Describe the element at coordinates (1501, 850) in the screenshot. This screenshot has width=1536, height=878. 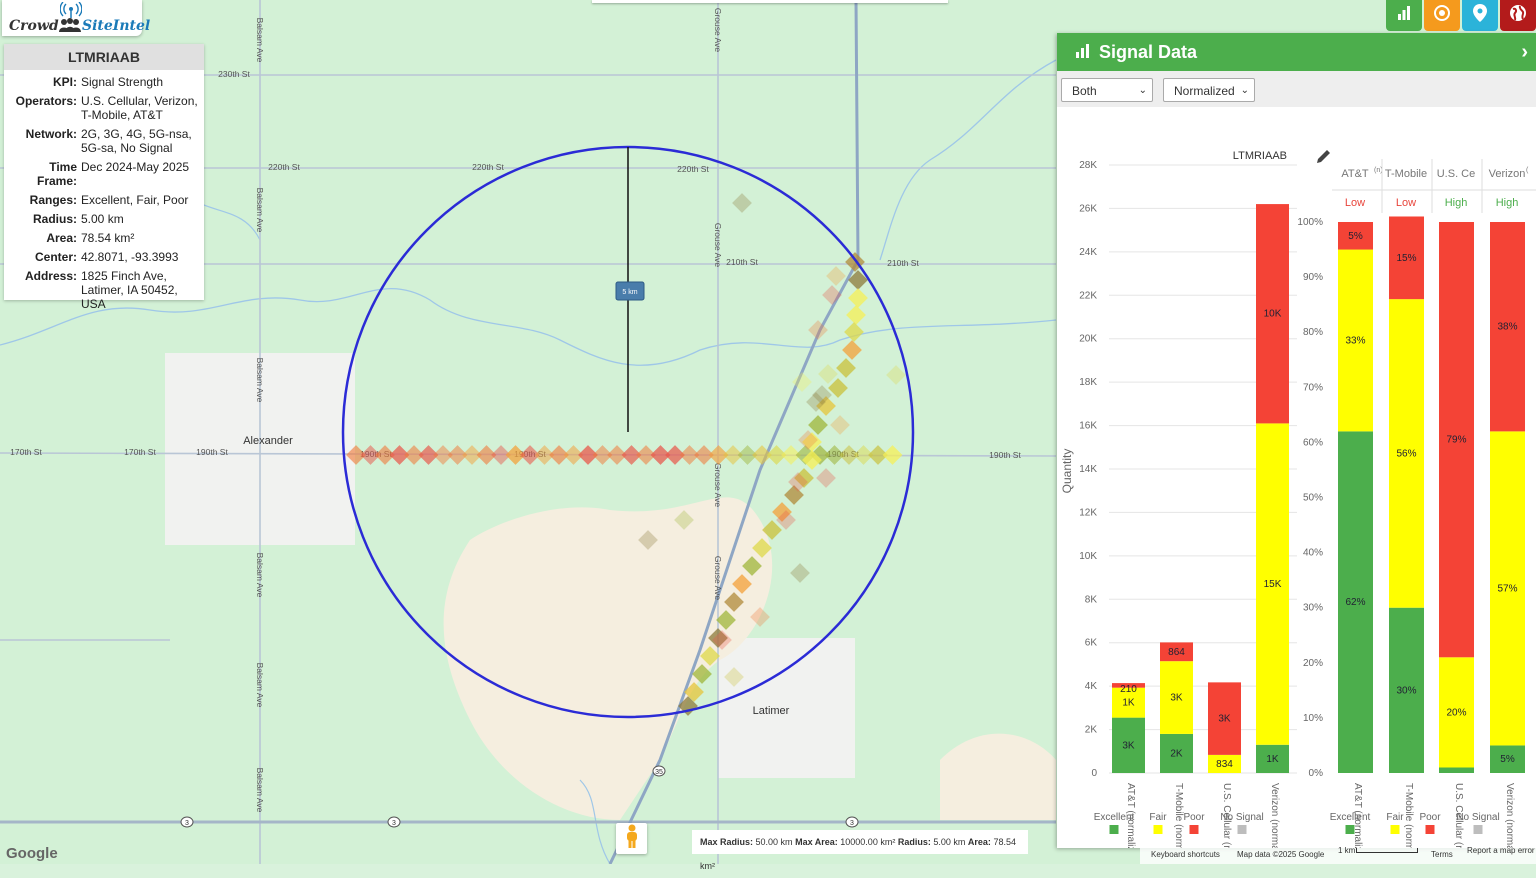
I see `report-map-error-link: Report a map error` at that location.